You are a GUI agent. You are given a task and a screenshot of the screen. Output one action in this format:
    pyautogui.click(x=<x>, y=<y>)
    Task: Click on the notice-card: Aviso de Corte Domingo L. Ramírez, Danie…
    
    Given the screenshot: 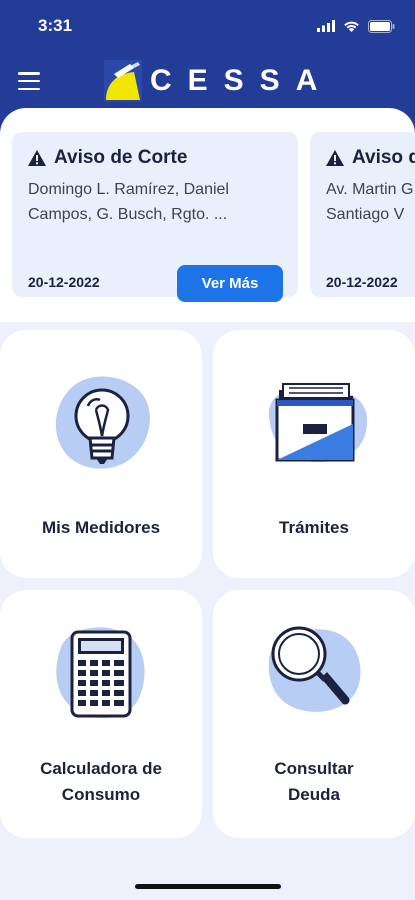 What is the action you would take?
    pyautogui.click(x=155, y=217)
    